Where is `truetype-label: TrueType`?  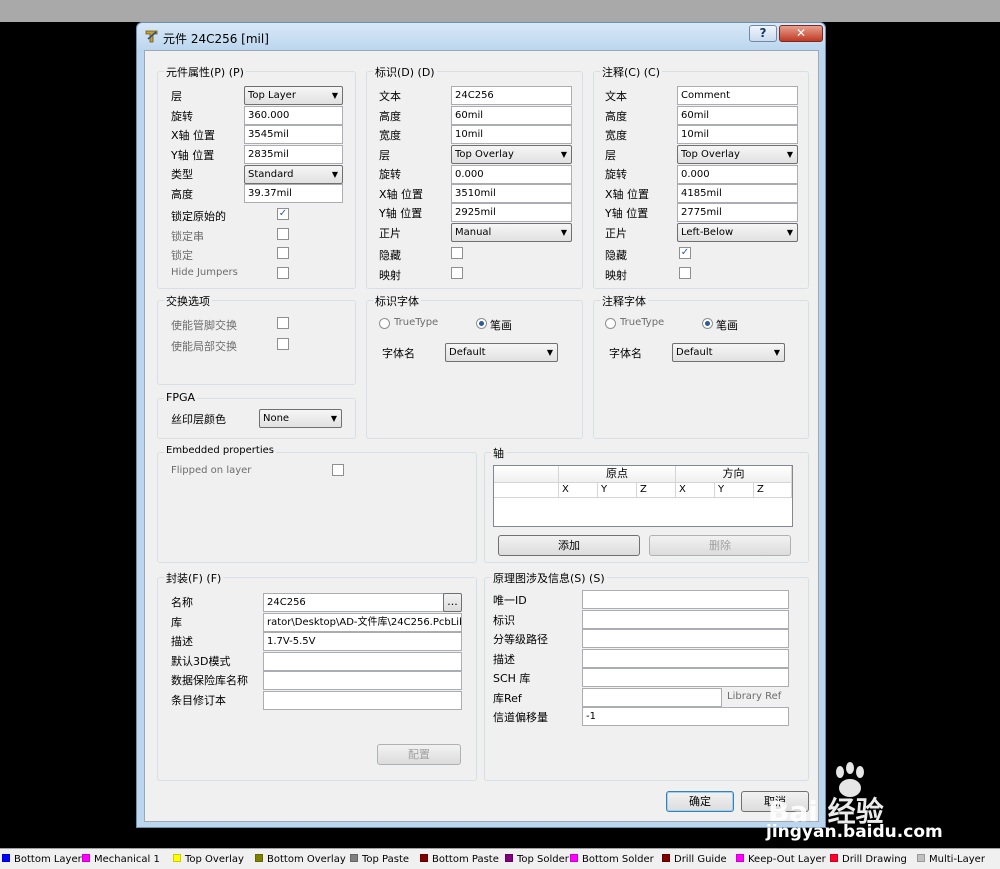 truetype-label: TrueType is located at coordinates (642, 322).